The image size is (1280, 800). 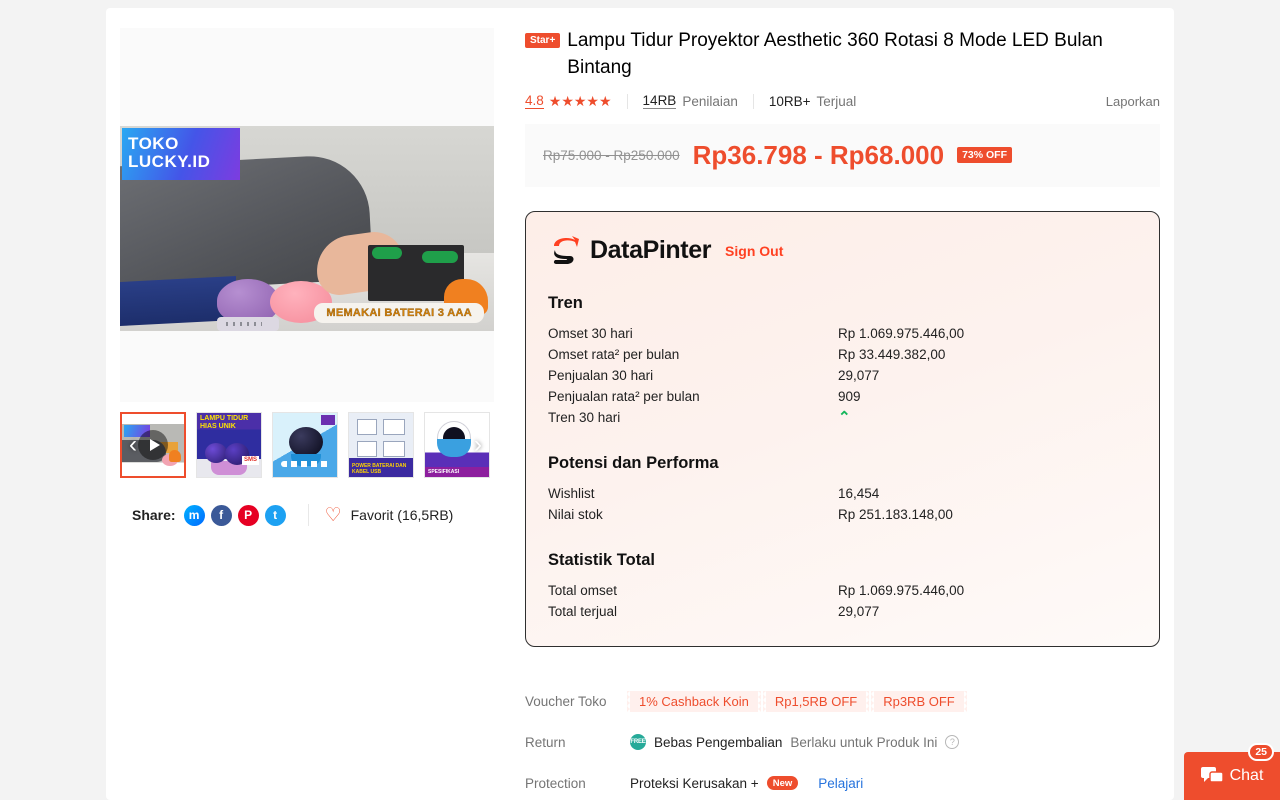 I want to click on star-rating-icon: ★★★★★, so click(x=580, y=100).